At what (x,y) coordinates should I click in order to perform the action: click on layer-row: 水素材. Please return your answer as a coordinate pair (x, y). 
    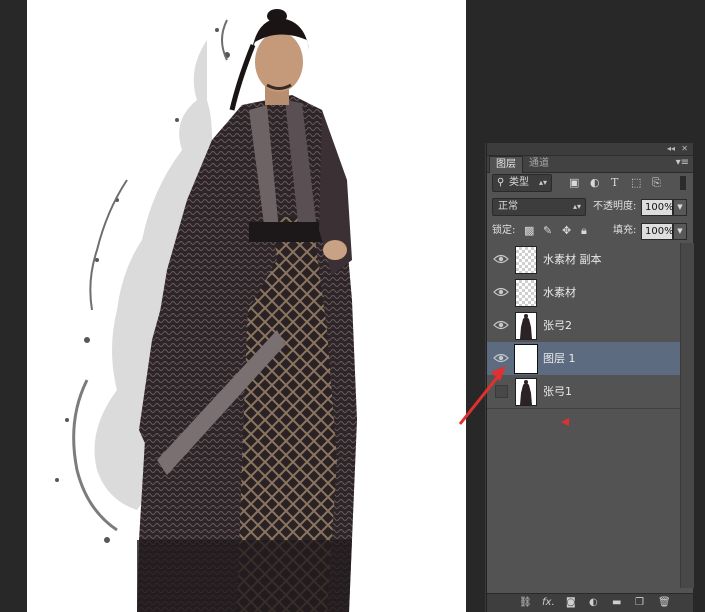
    Looking at the image, I should click on (583, 293).